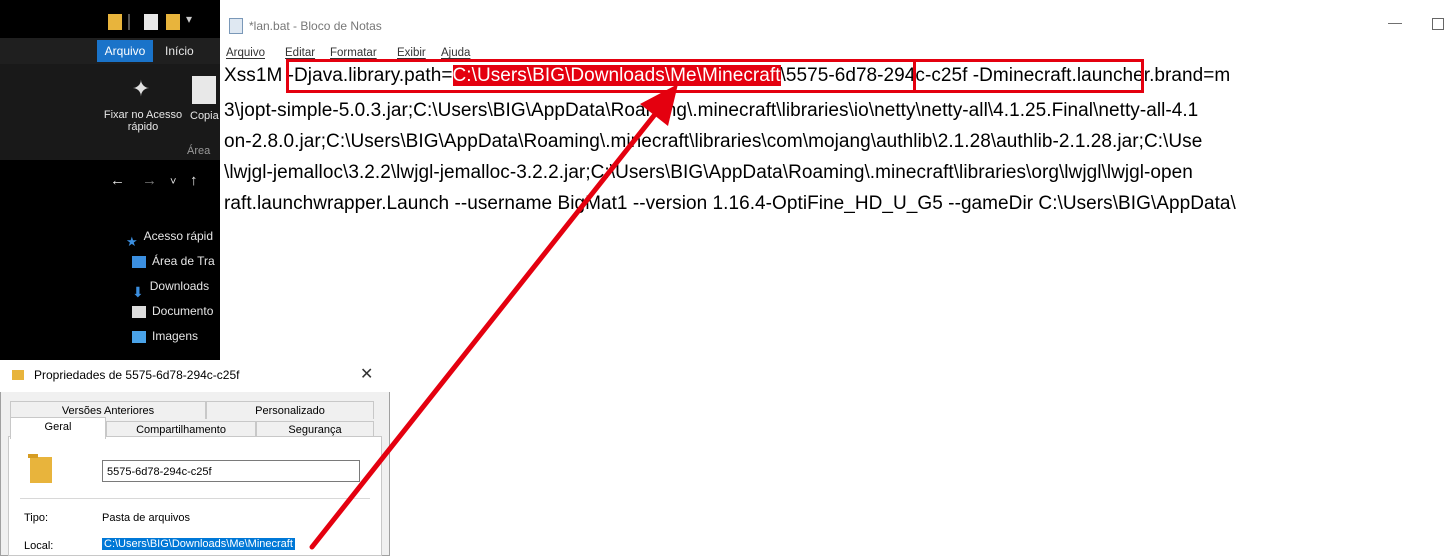 Image resolution: width=1456 pixels, height=556 pixels. What do you see at coordinates (173, 22) in the screenshot?
I see `new-folder-icon` at bounding box center [173, 22].